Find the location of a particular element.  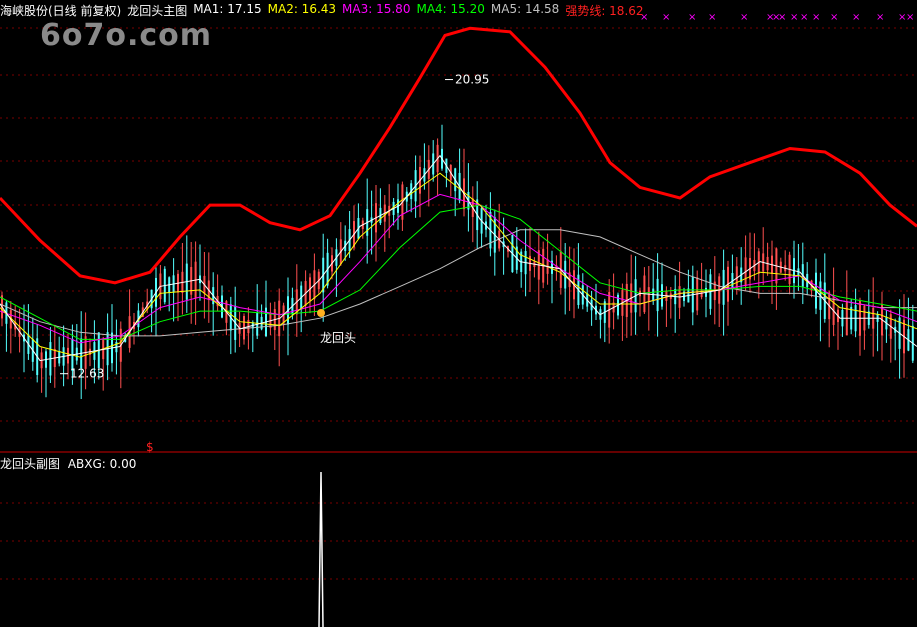

sub-chart-header: 龙回头副图 ABXG: 0.00 is located at coordinates (68, 463).